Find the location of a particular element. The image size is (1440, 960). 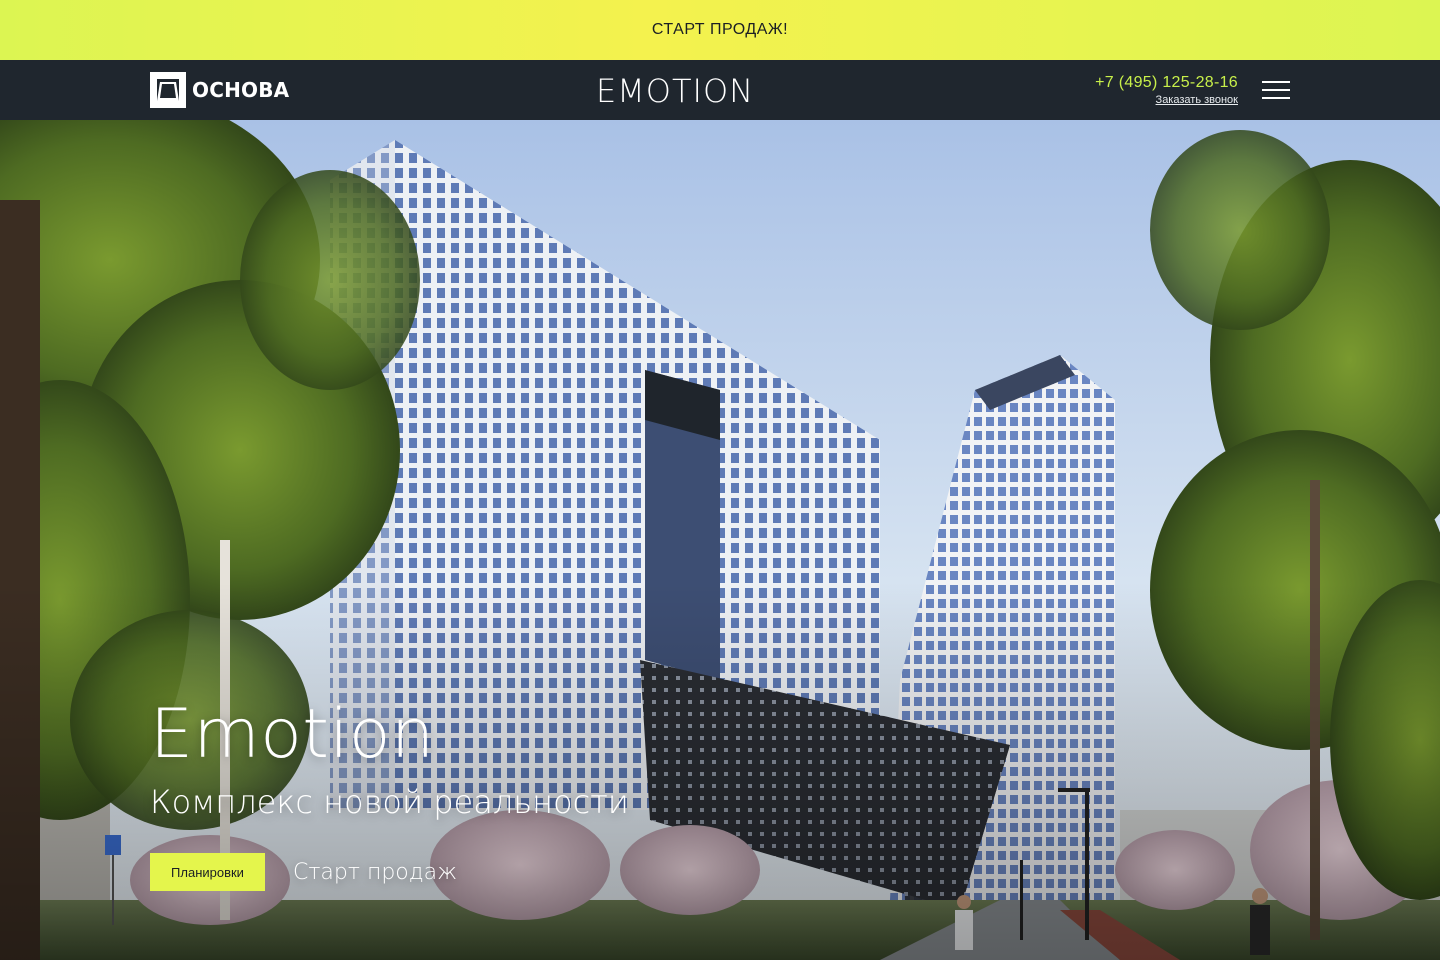

hero-title: Emotion is located at coordinates (292, 734).